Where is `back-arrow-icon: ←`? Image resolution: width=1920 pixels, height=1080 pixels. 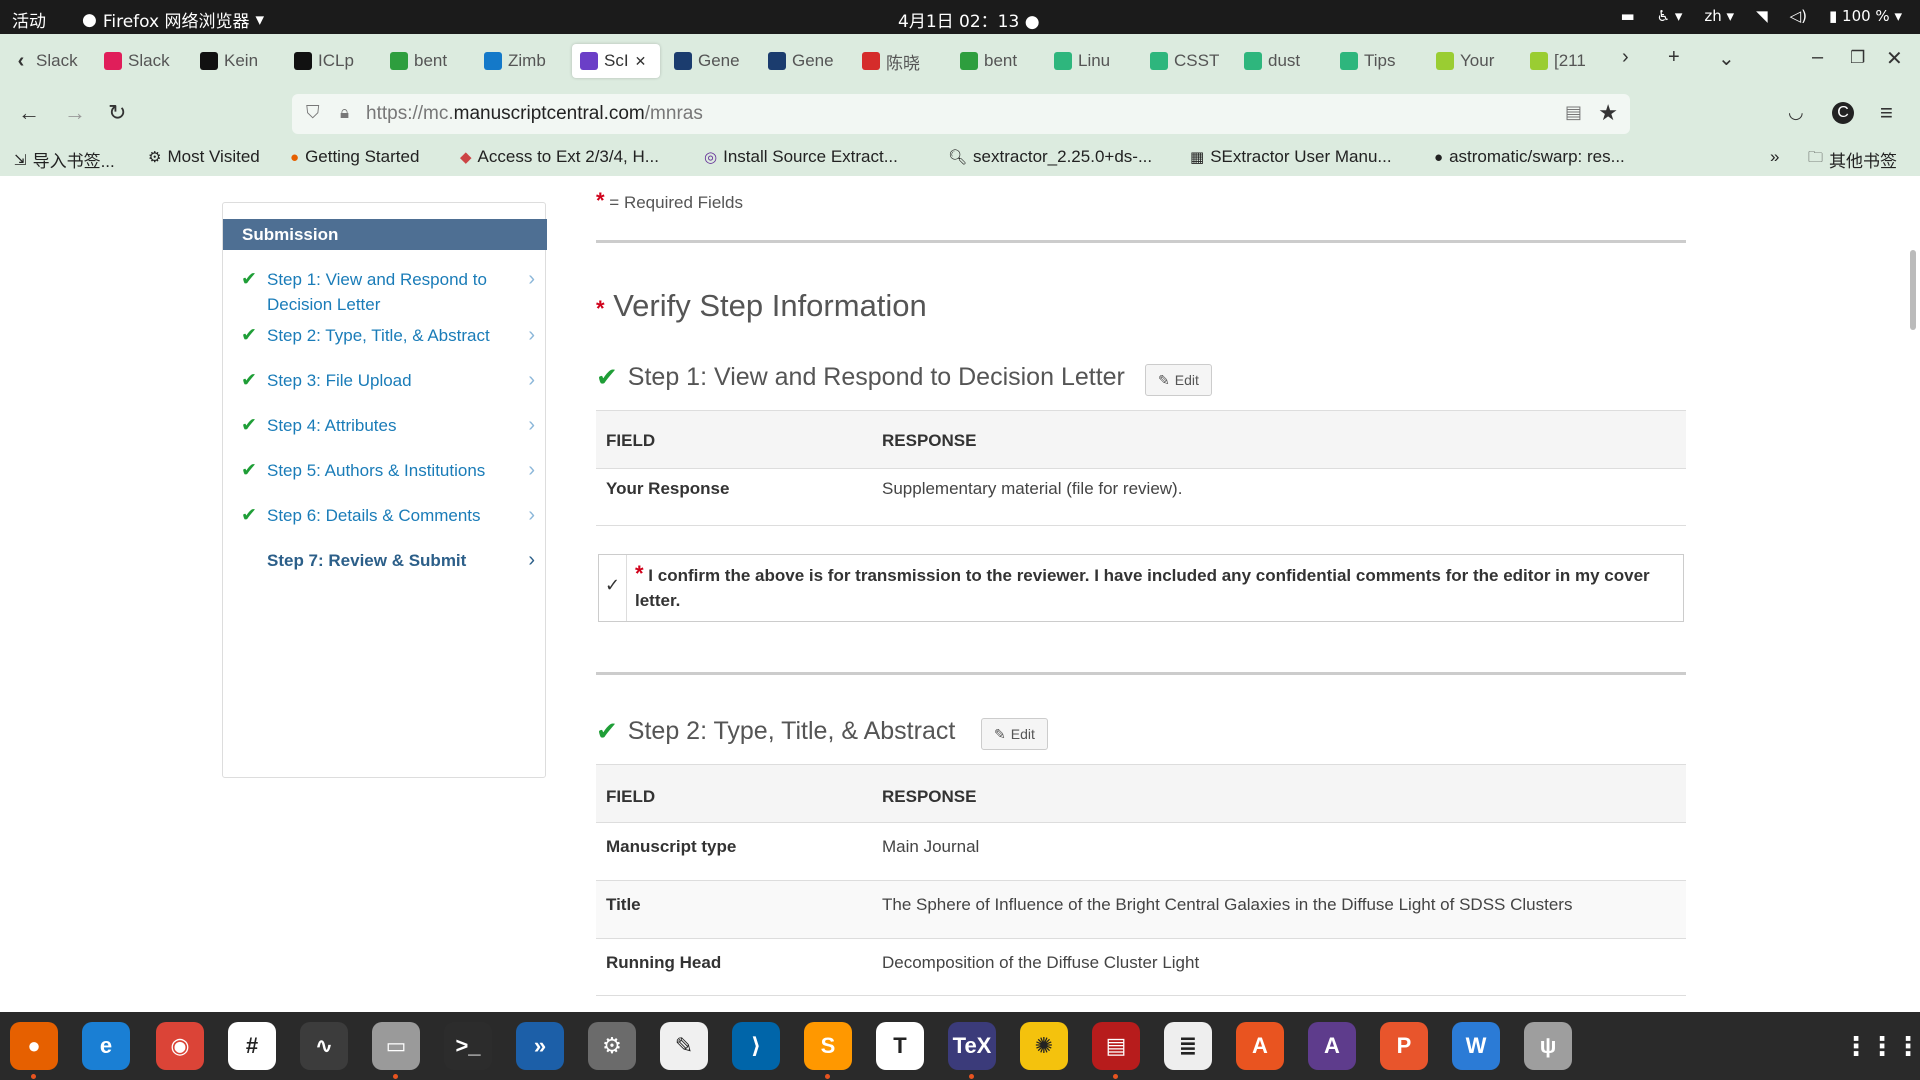 back-arrow-icon: ← is located at coordinates (29, 113).